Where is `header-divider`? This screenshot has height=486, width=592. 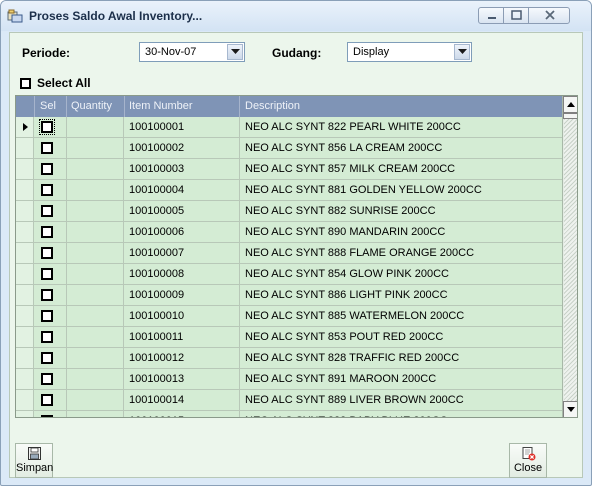
header-divider is located at coordinates (124, 106).